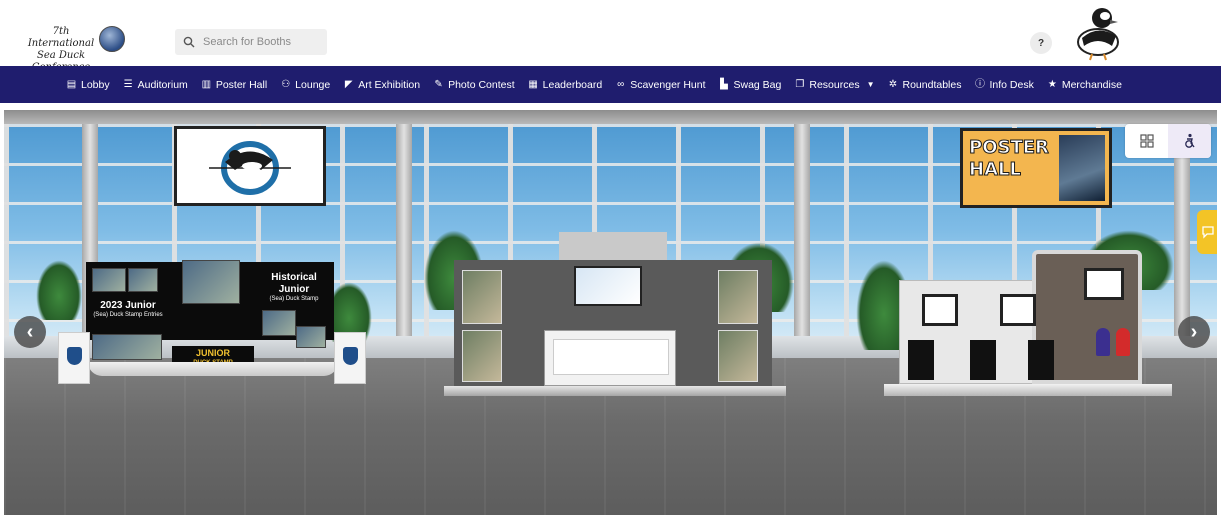 This screenshot has width=1221, height=517. I want to click on chevron-down-icon: ▼, so click(870, 84).